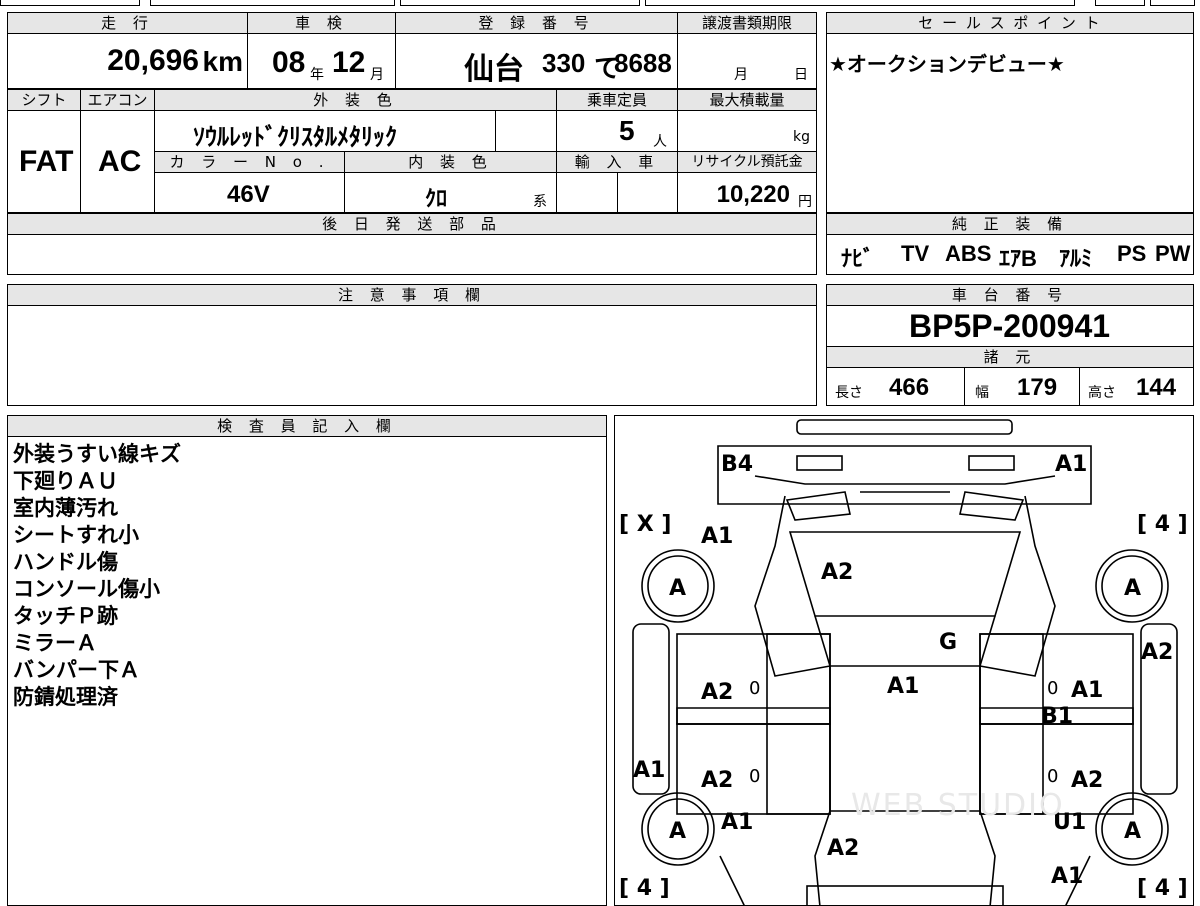 The image size is (1200, 906). What do you see at coordinates (1102, 393) in the screenshot?
I see `height-label: 高さ` at bounding box center [1102, 393].